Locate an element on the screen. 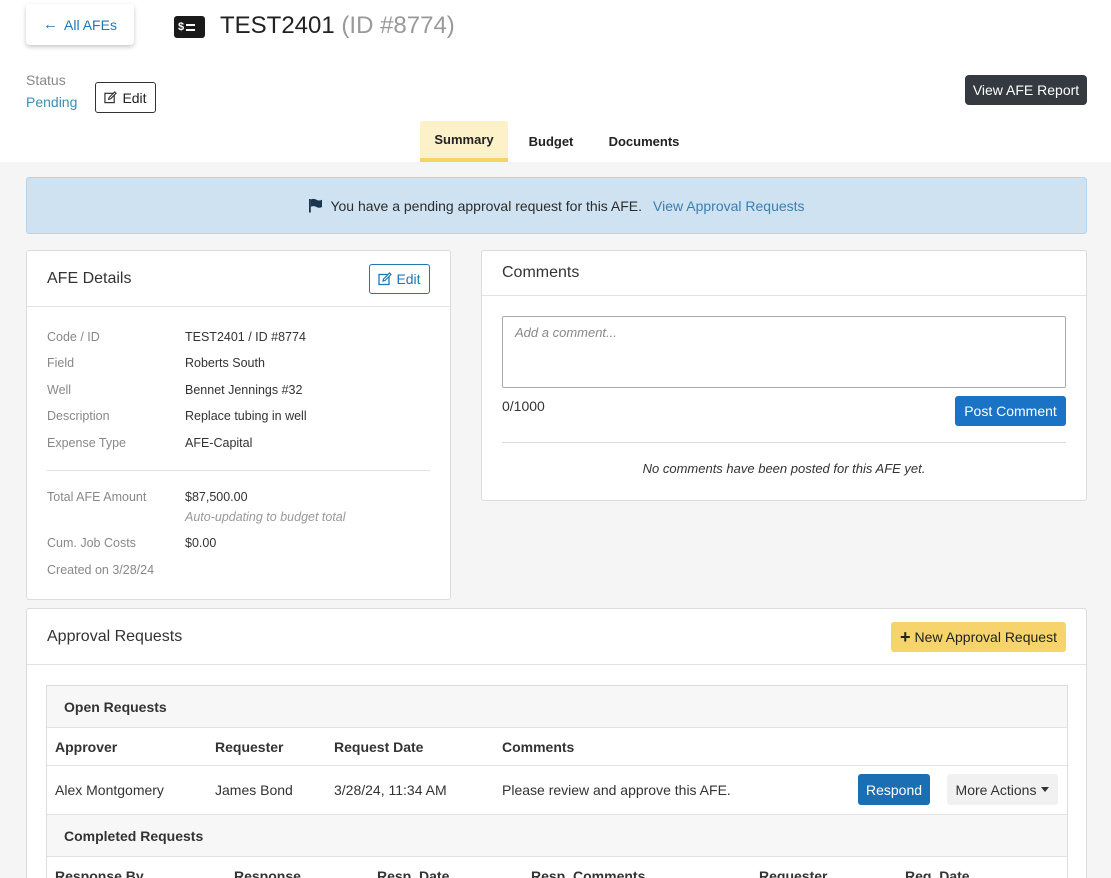  column-header: Resp. Date is located at coordinates (413, 873).